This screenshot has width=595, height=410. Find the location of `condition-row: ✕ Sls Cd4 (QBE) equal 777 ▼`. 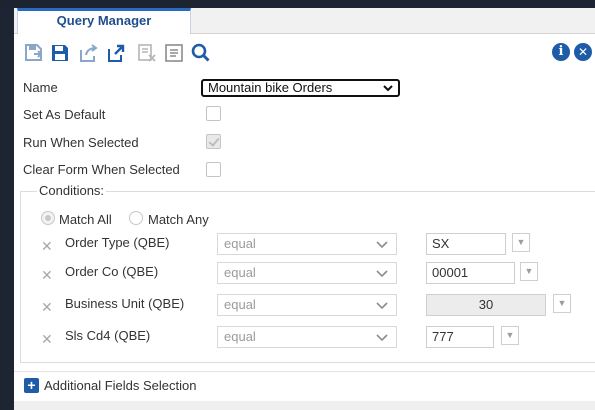

condition-row: ✕ Sls Cd4 (QBE) equal 777 ▼ is located at coordinates (304, 339).